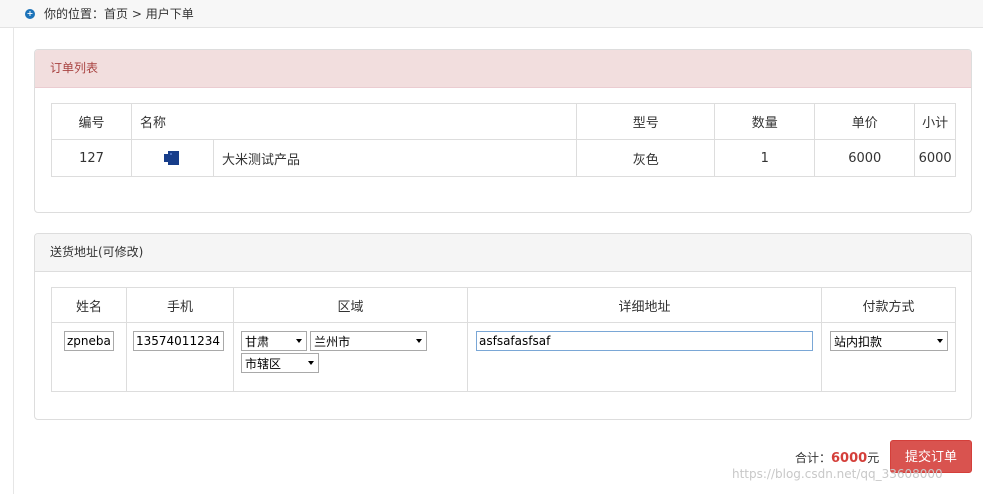 This screenshot has width=983, height=494. Describe the element at coordinates (169, 14) in the screenshot. I see `breadcrumb-current: 用户下单` at that location.